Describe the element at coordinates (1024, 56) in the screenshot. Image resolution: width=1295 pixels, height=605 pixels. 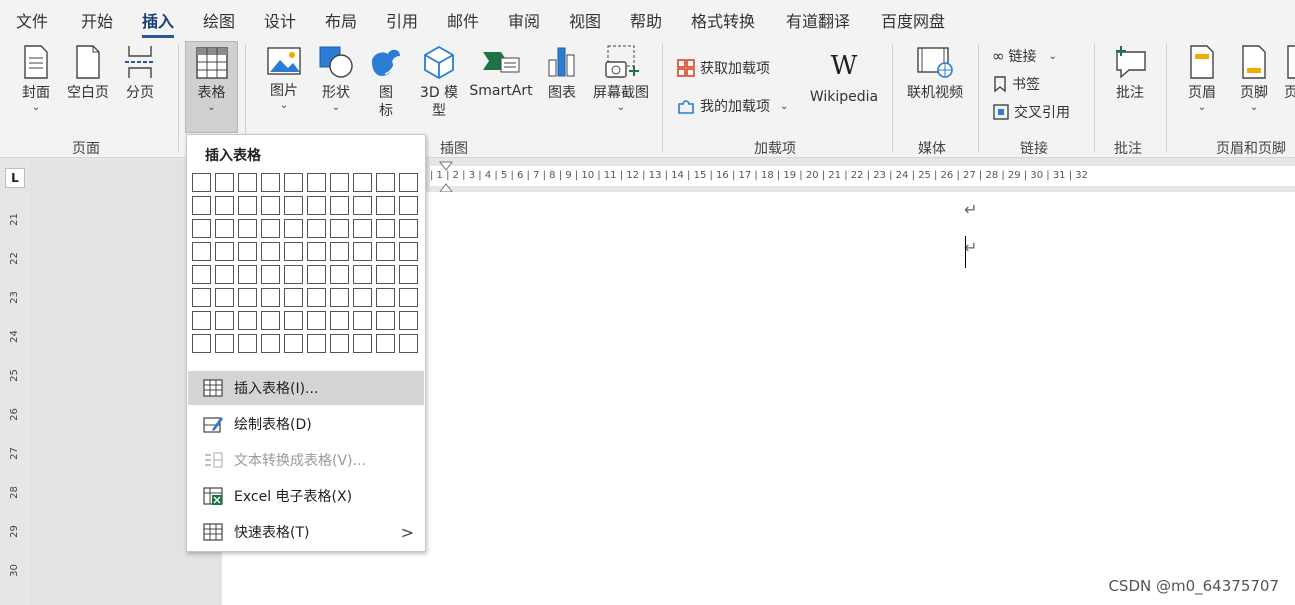
I see `link-button: ∞ 链接 ⌄` at that location.